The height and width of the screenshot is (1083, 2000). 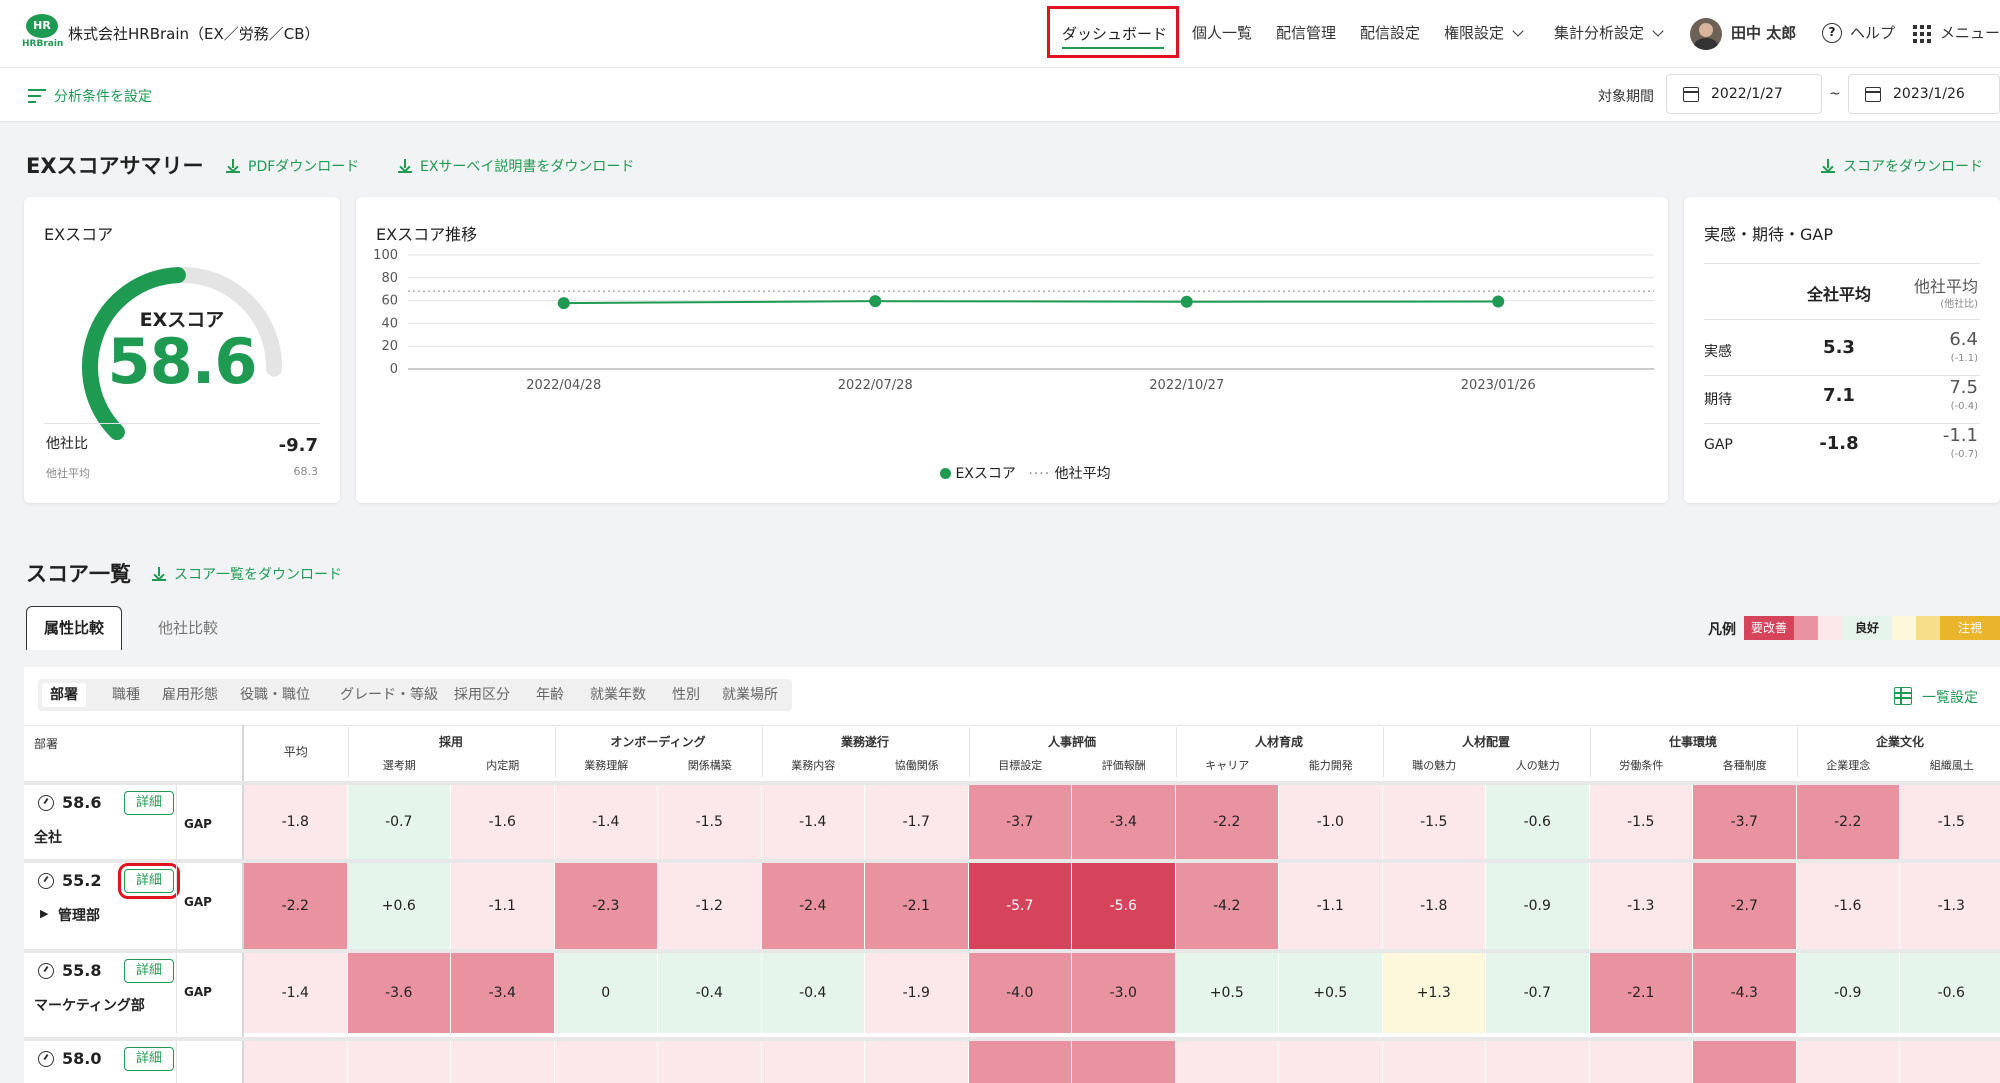 What do you see at coordinates (275, 695) in the screenshot?
I see `filter-tab: 役職・職位` at bounding box center [275, 695].